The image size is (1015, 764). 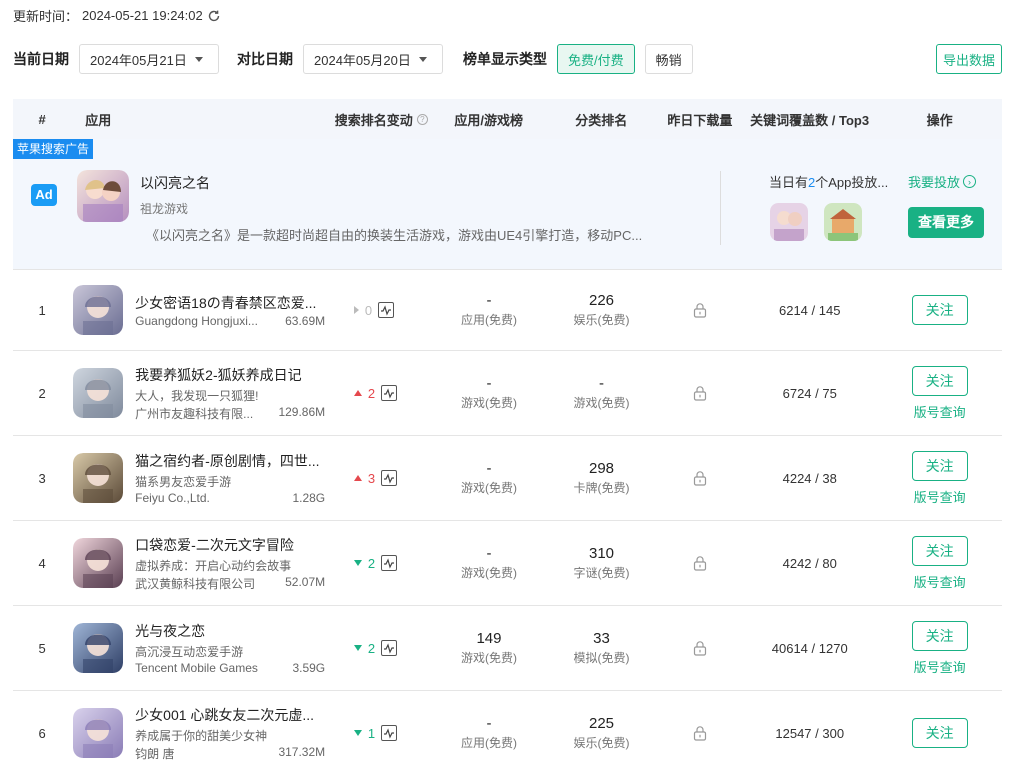 I want to click on help-icon: ?, so click(x=422, y=119).